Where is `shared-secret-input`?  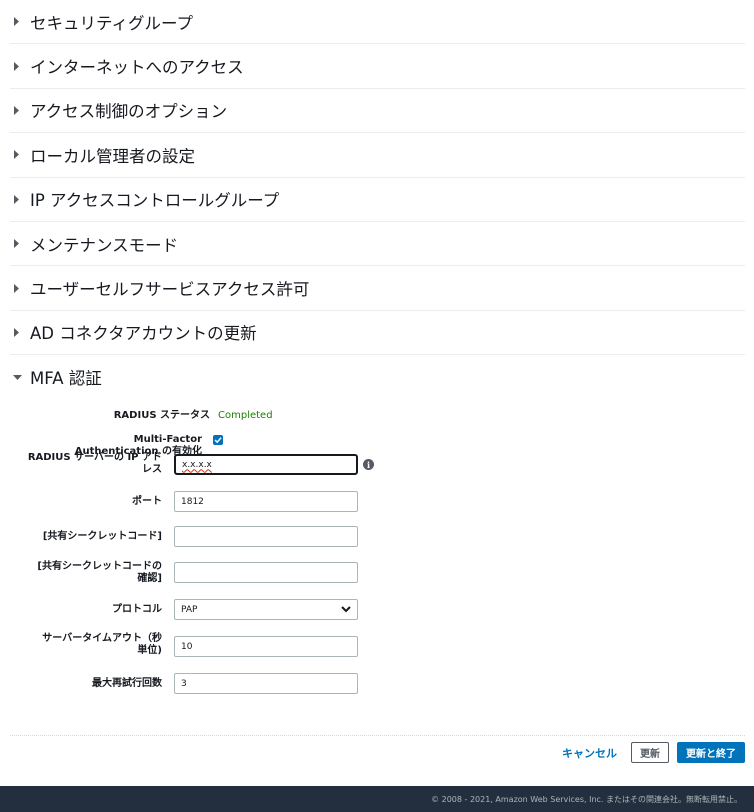 shared-secret-input is located at coordinates (266, 536).